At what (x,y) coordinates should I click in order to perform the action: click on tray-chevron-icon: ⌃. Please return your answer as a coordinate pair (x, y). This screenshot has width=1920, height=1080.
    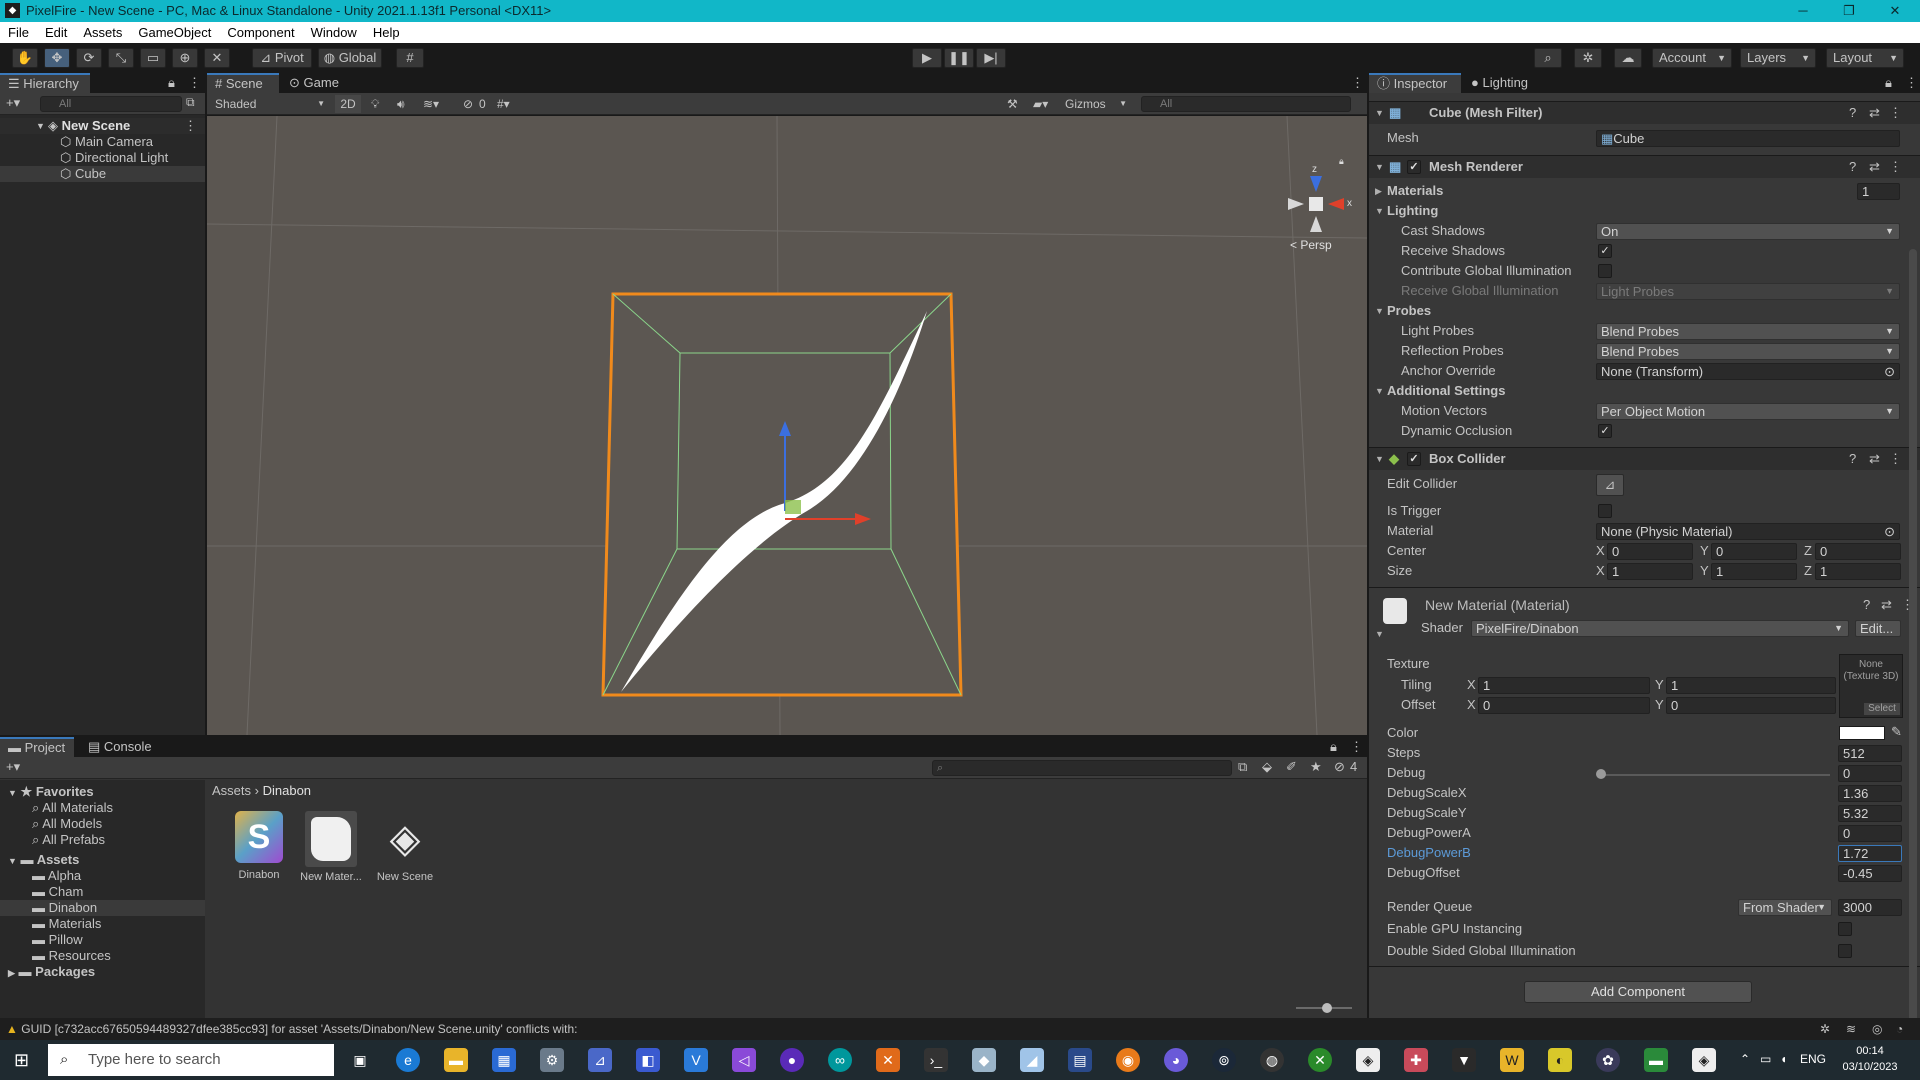
    Looking at the image, I should click on (1745, 1059).